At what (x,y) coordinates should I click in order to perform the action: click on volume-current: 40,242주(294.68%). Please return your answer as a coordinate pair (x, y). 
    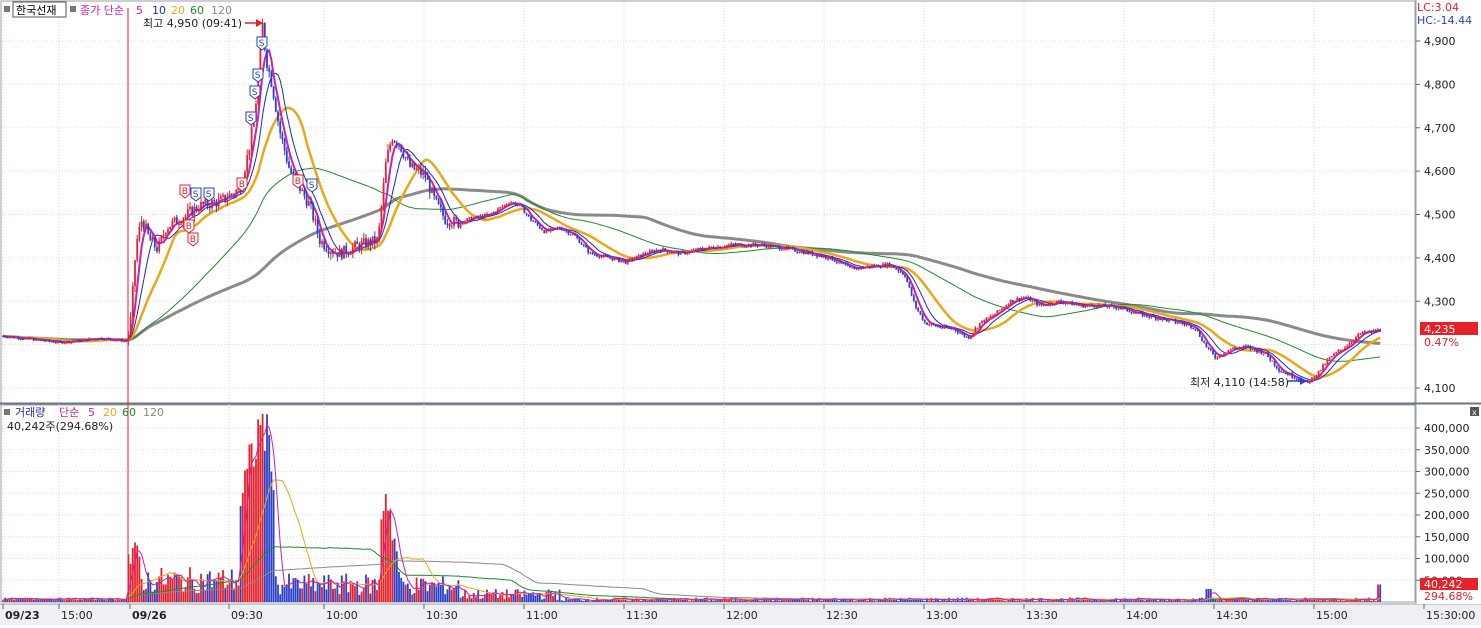
    Looking at the image, I should click on (60, 426).